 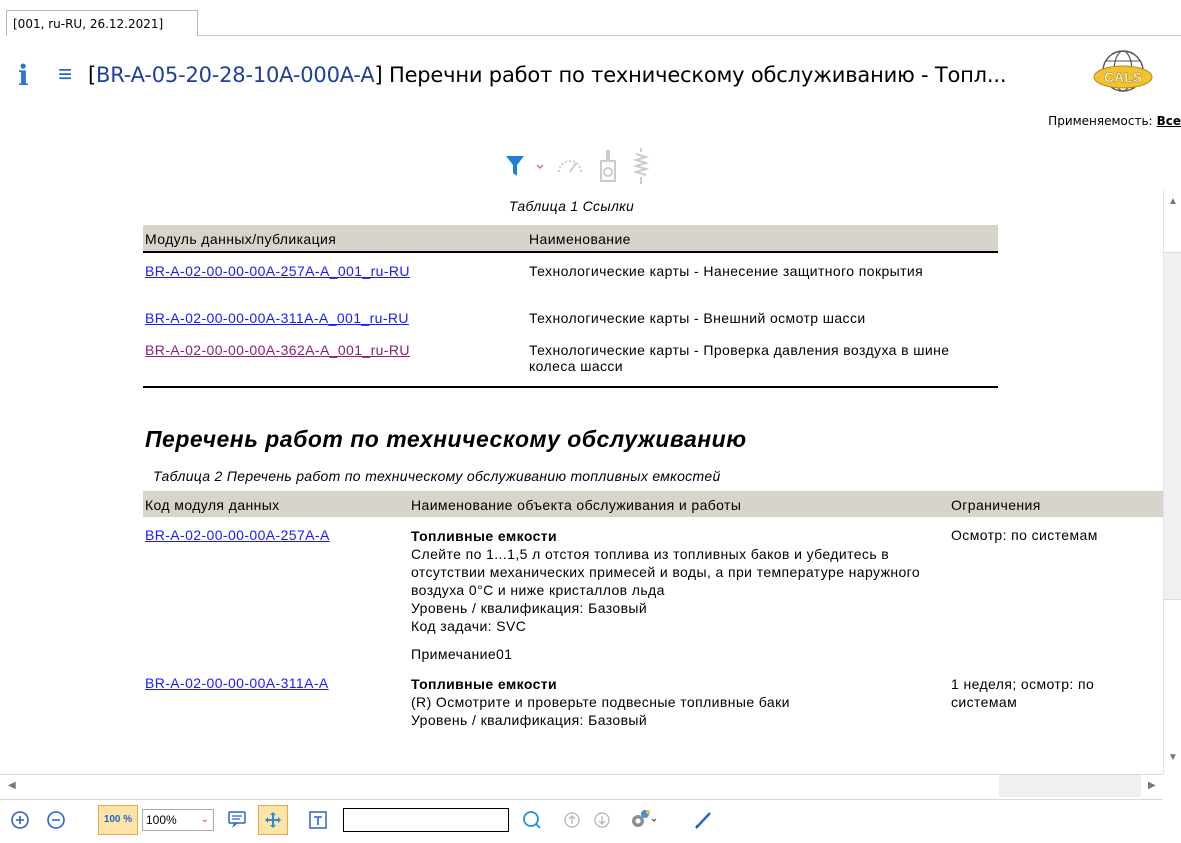 What do you see at coordinates (570, 166) in the screenshot?
I see `gauge-icon` at bounding box center [570, 166].